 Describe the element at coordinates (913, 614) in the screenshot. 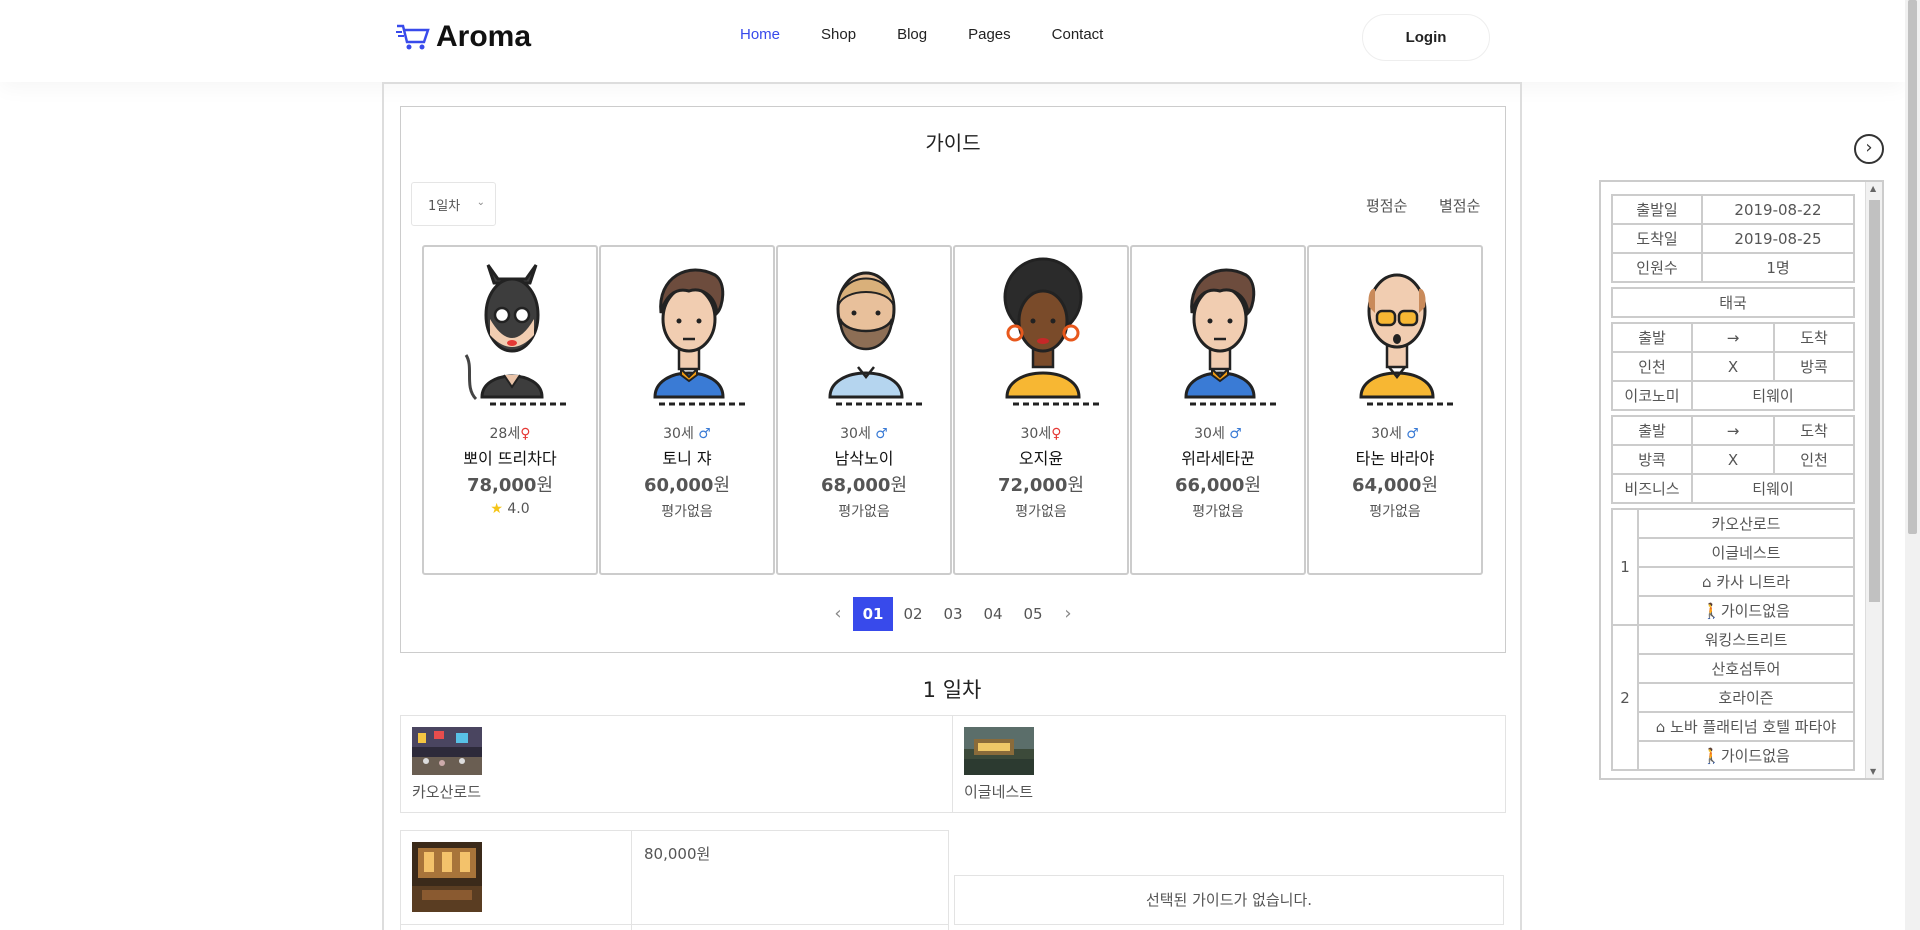

I see `page-button: 02` at that location.